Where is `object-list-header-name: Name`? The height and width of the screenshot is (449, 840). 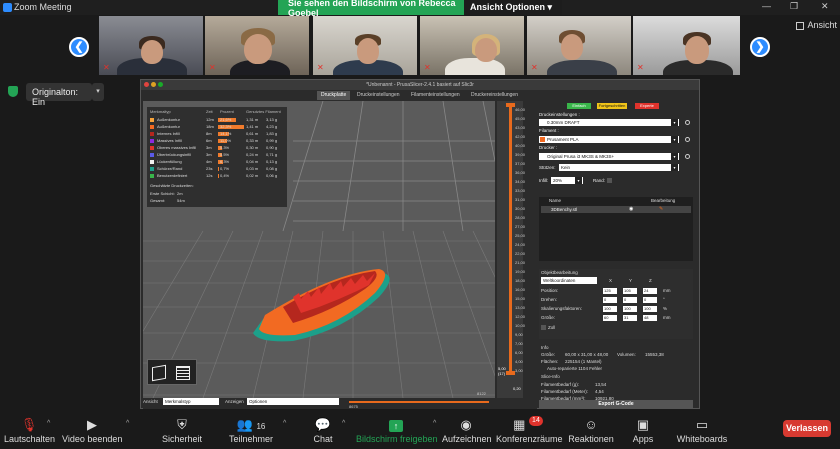 object-list-header-name: Name is located at coordinates (555, 200).